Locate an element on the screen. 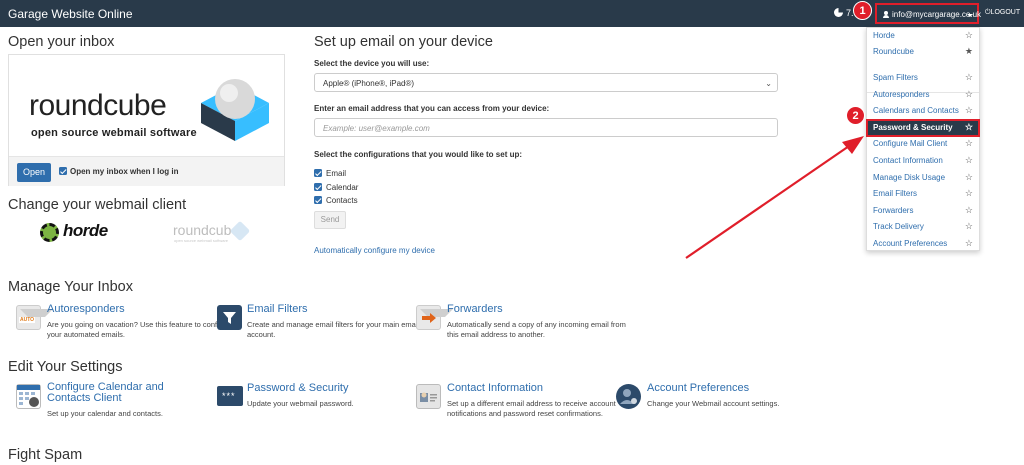 The width and height of the screenshot is (1024, 465). menu-item-track-delivery: Track Delivery ☆ is located at coordinates (923, 227).